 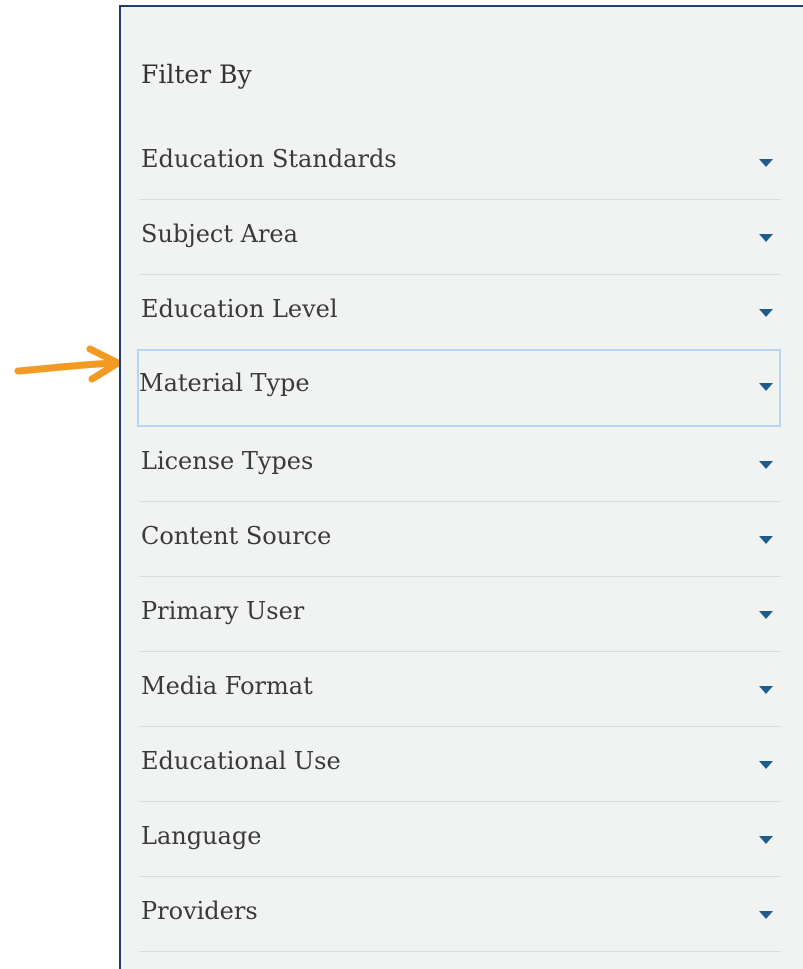 What do you see at coordinates (460, 689) in the screenshot?
I see `filter-item-media-format: Media Format` at bounding box center [460, 689].